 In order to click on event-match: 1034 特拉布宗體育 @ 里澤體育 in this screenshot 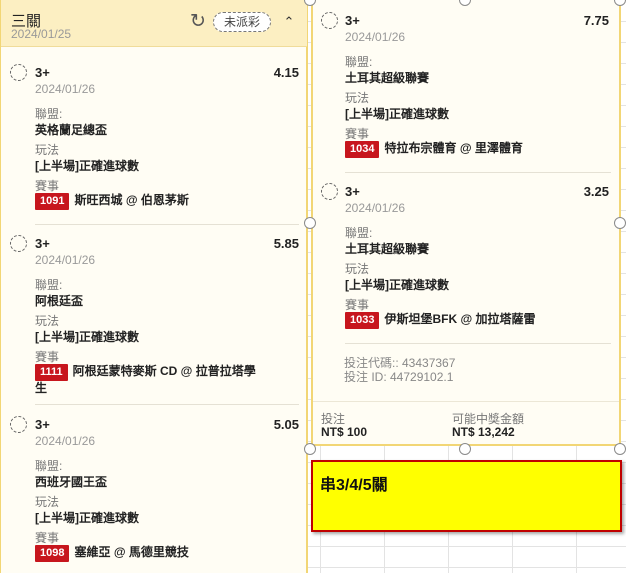, I will do `click(460, 149)`.